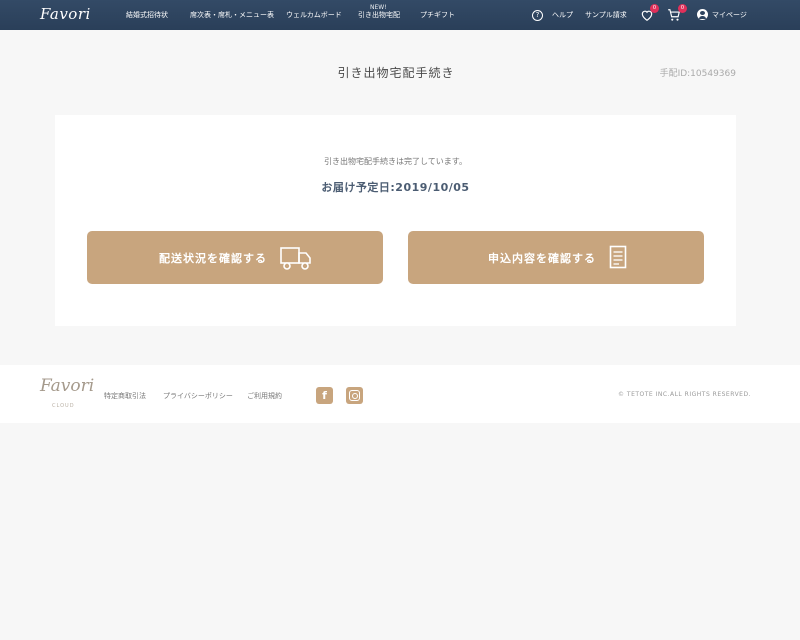 The image size is (800, 640). Describe the element at coordinates (354, 395) in the screenshot. I see `instagram-icon` at that location.